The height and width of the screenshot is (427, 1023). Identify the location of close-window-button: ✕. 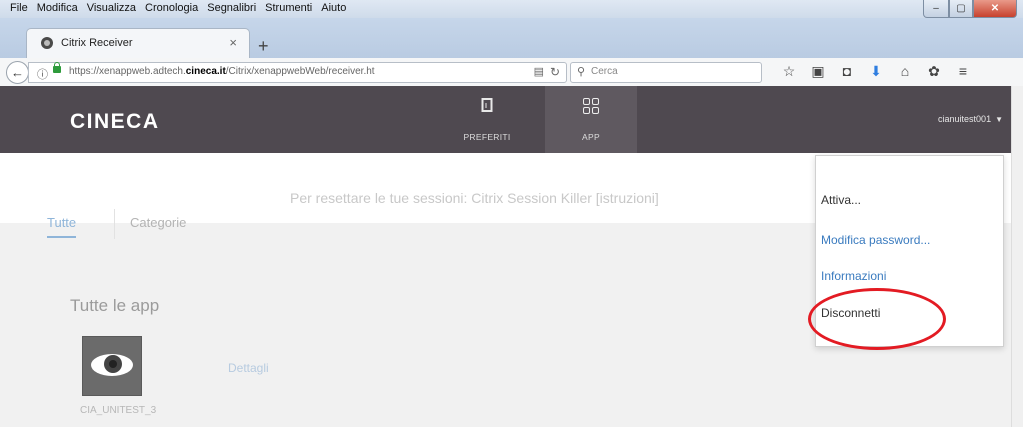
(995, 9).